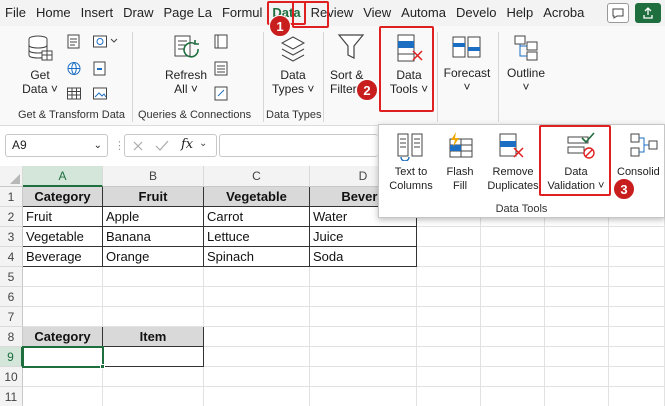 The width and height of the screenshot is (665, 406). Describe the element at coordinates (423, 13) in the screenshot. I see `tab-automate: Automa` at that location.